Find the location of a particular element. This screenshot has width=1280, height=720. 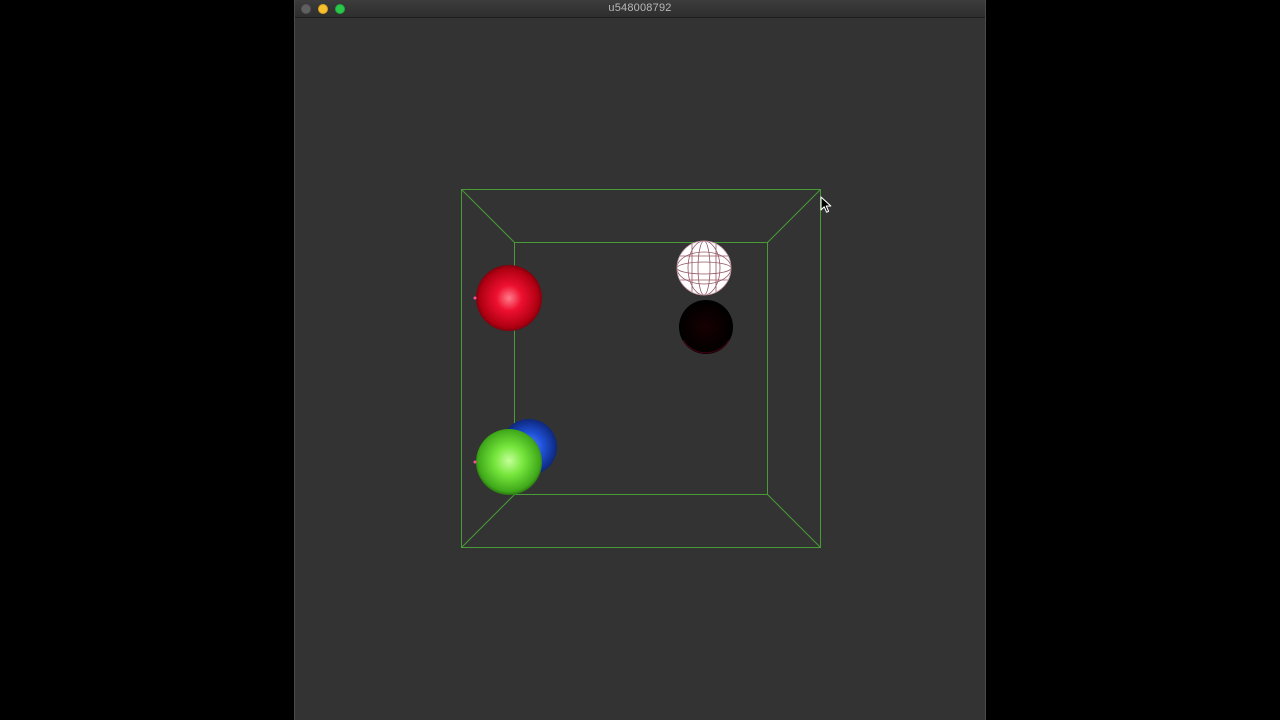

black-sphere is located at coordinates (706, 327).